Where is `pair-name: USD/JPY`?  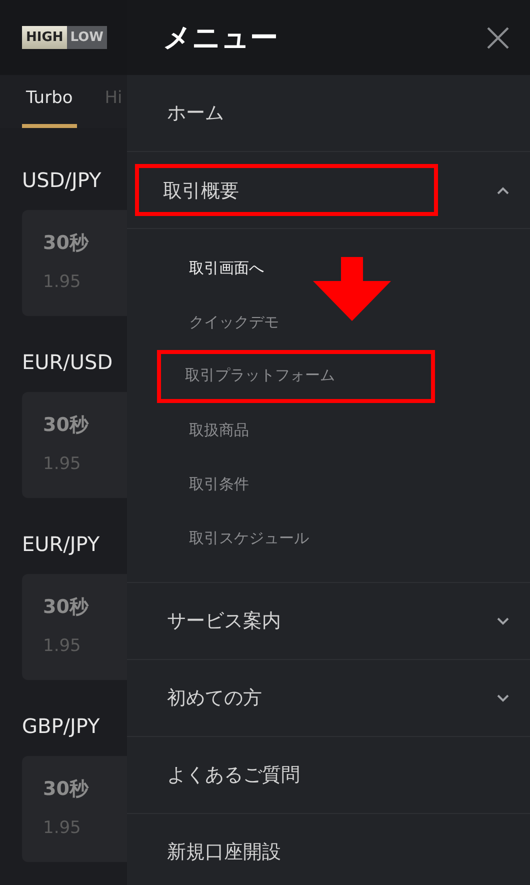
pair-name: USD/JPY is located at coordinates (62, 181).